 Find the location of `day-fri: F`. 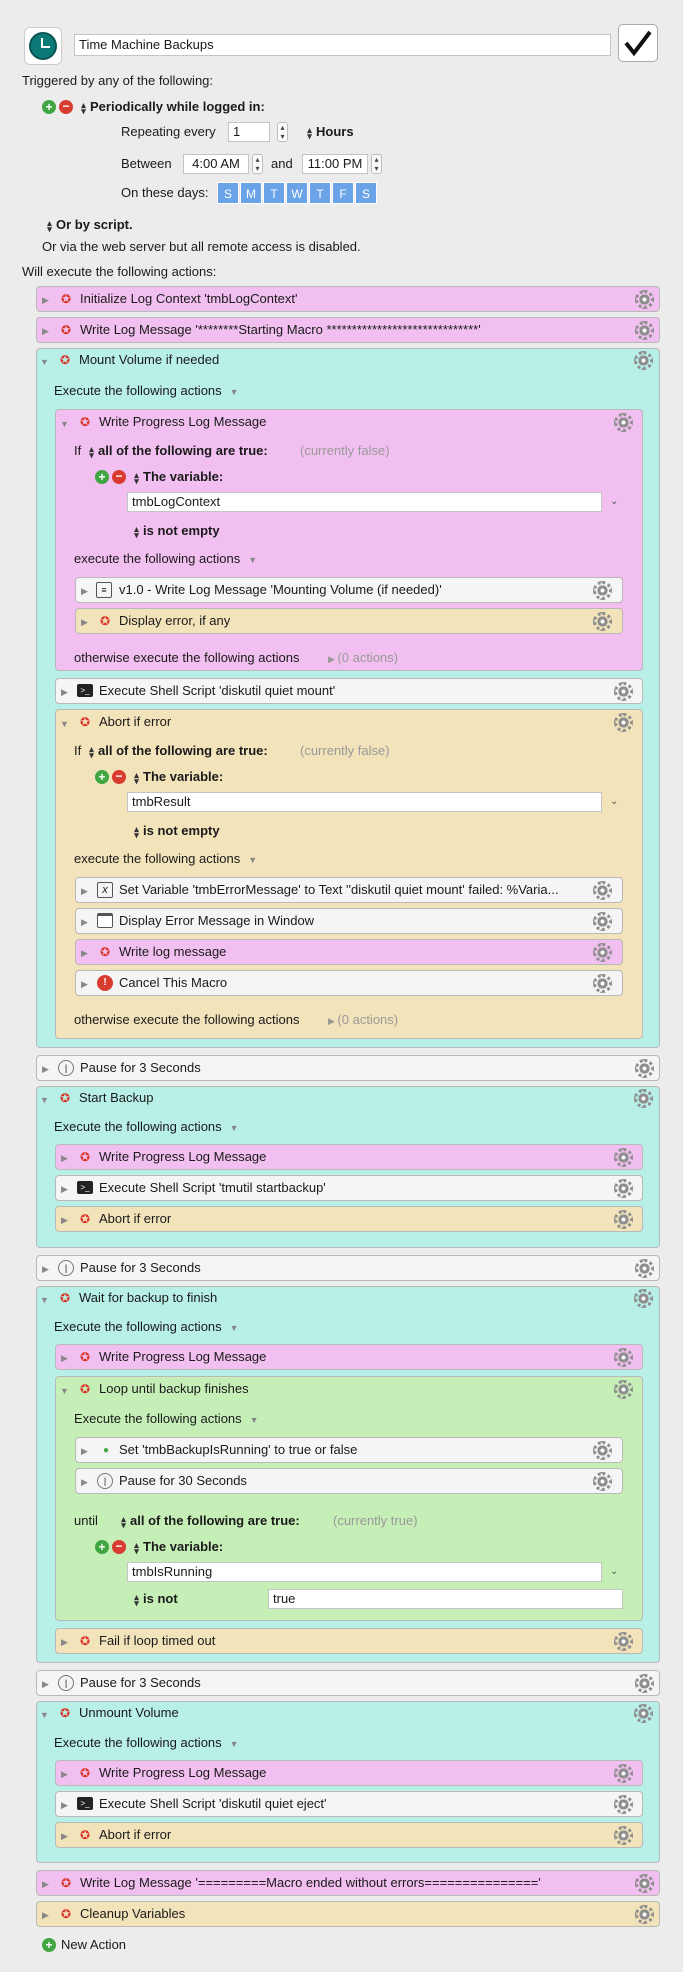

day-fri: F is located at coordinates (343, 193).